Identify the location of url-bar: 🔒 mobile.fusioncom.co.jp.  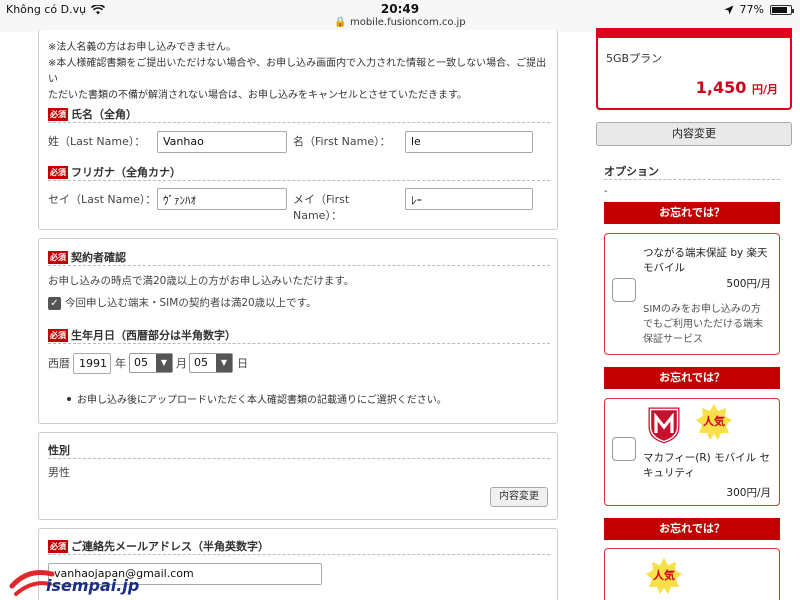
(400, 22).